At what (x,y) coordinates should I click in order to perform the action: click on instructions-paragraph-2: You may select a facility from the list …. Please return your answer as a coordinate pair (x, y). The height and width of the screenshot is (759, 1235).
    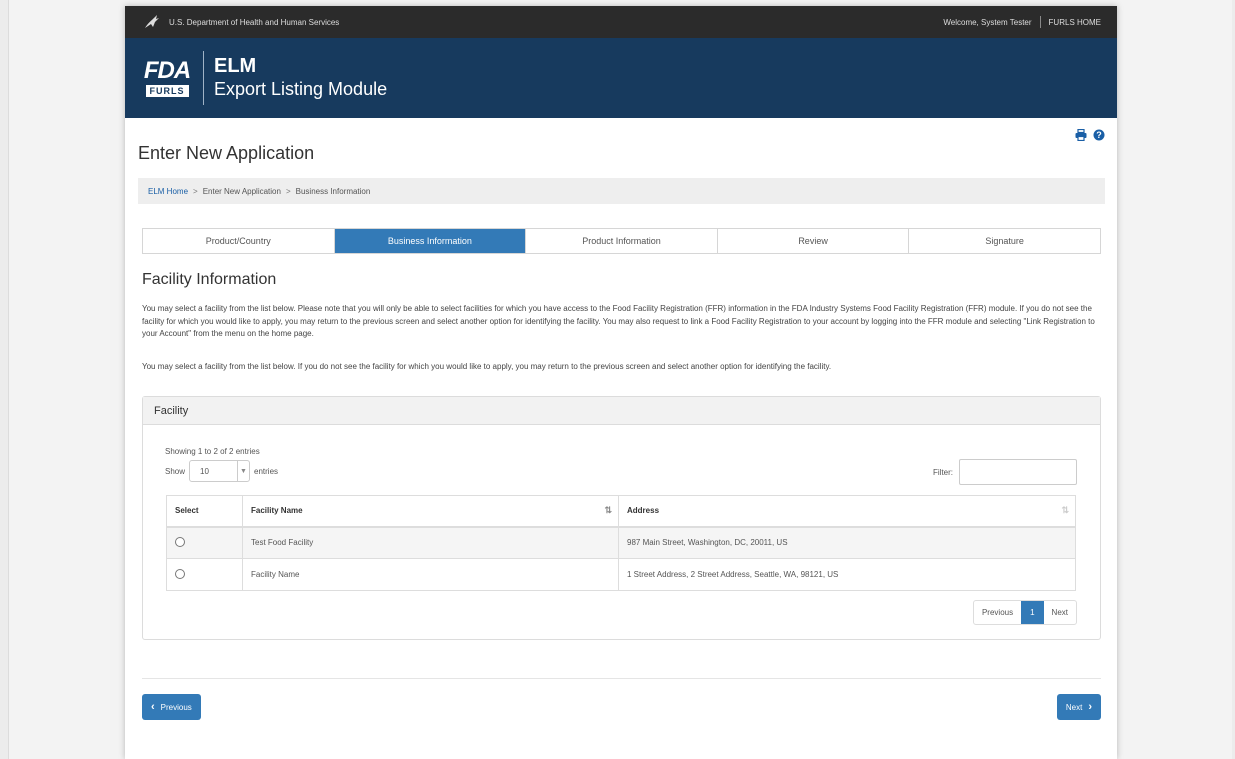
    Looking at the image, I should click on (487, 366).